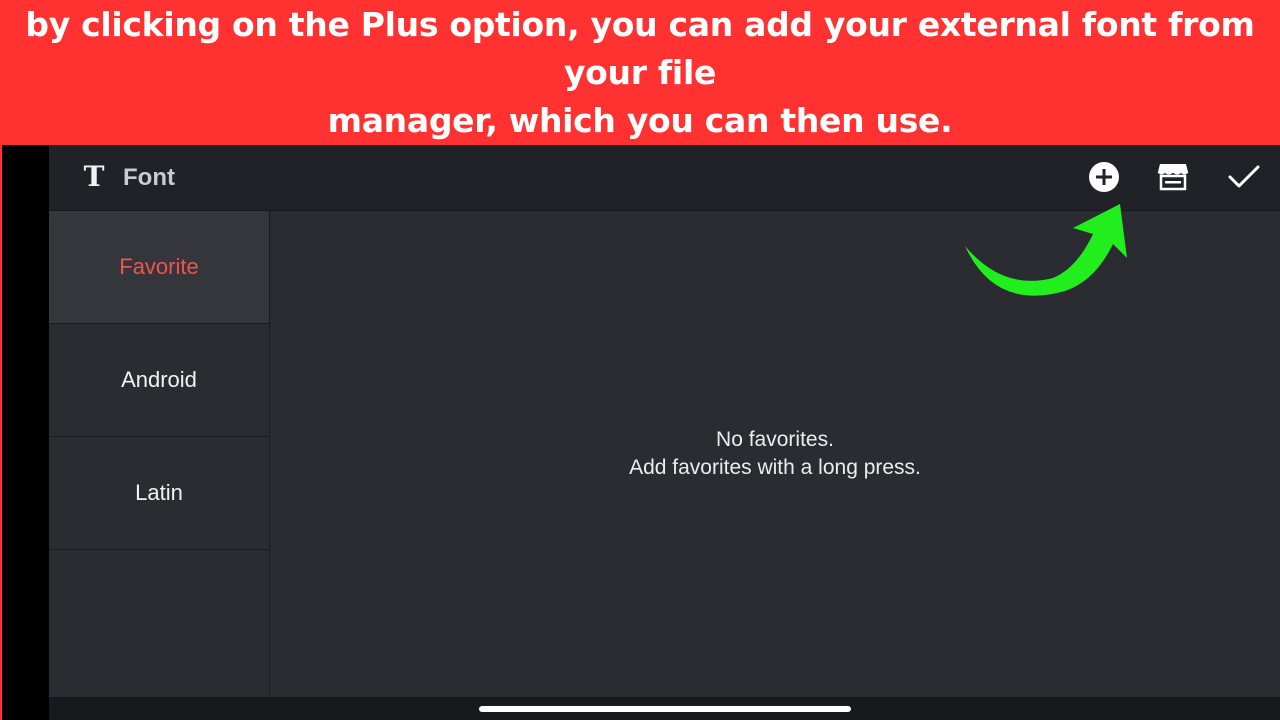 The image size is (1280, 720). I want to click on left-edge, so click(24, 432).